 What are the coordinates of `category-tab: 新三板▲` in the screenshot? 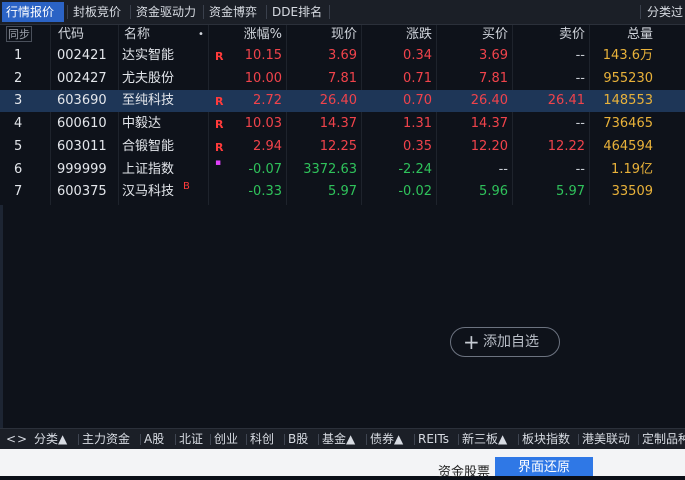 It's located at (484, 439).